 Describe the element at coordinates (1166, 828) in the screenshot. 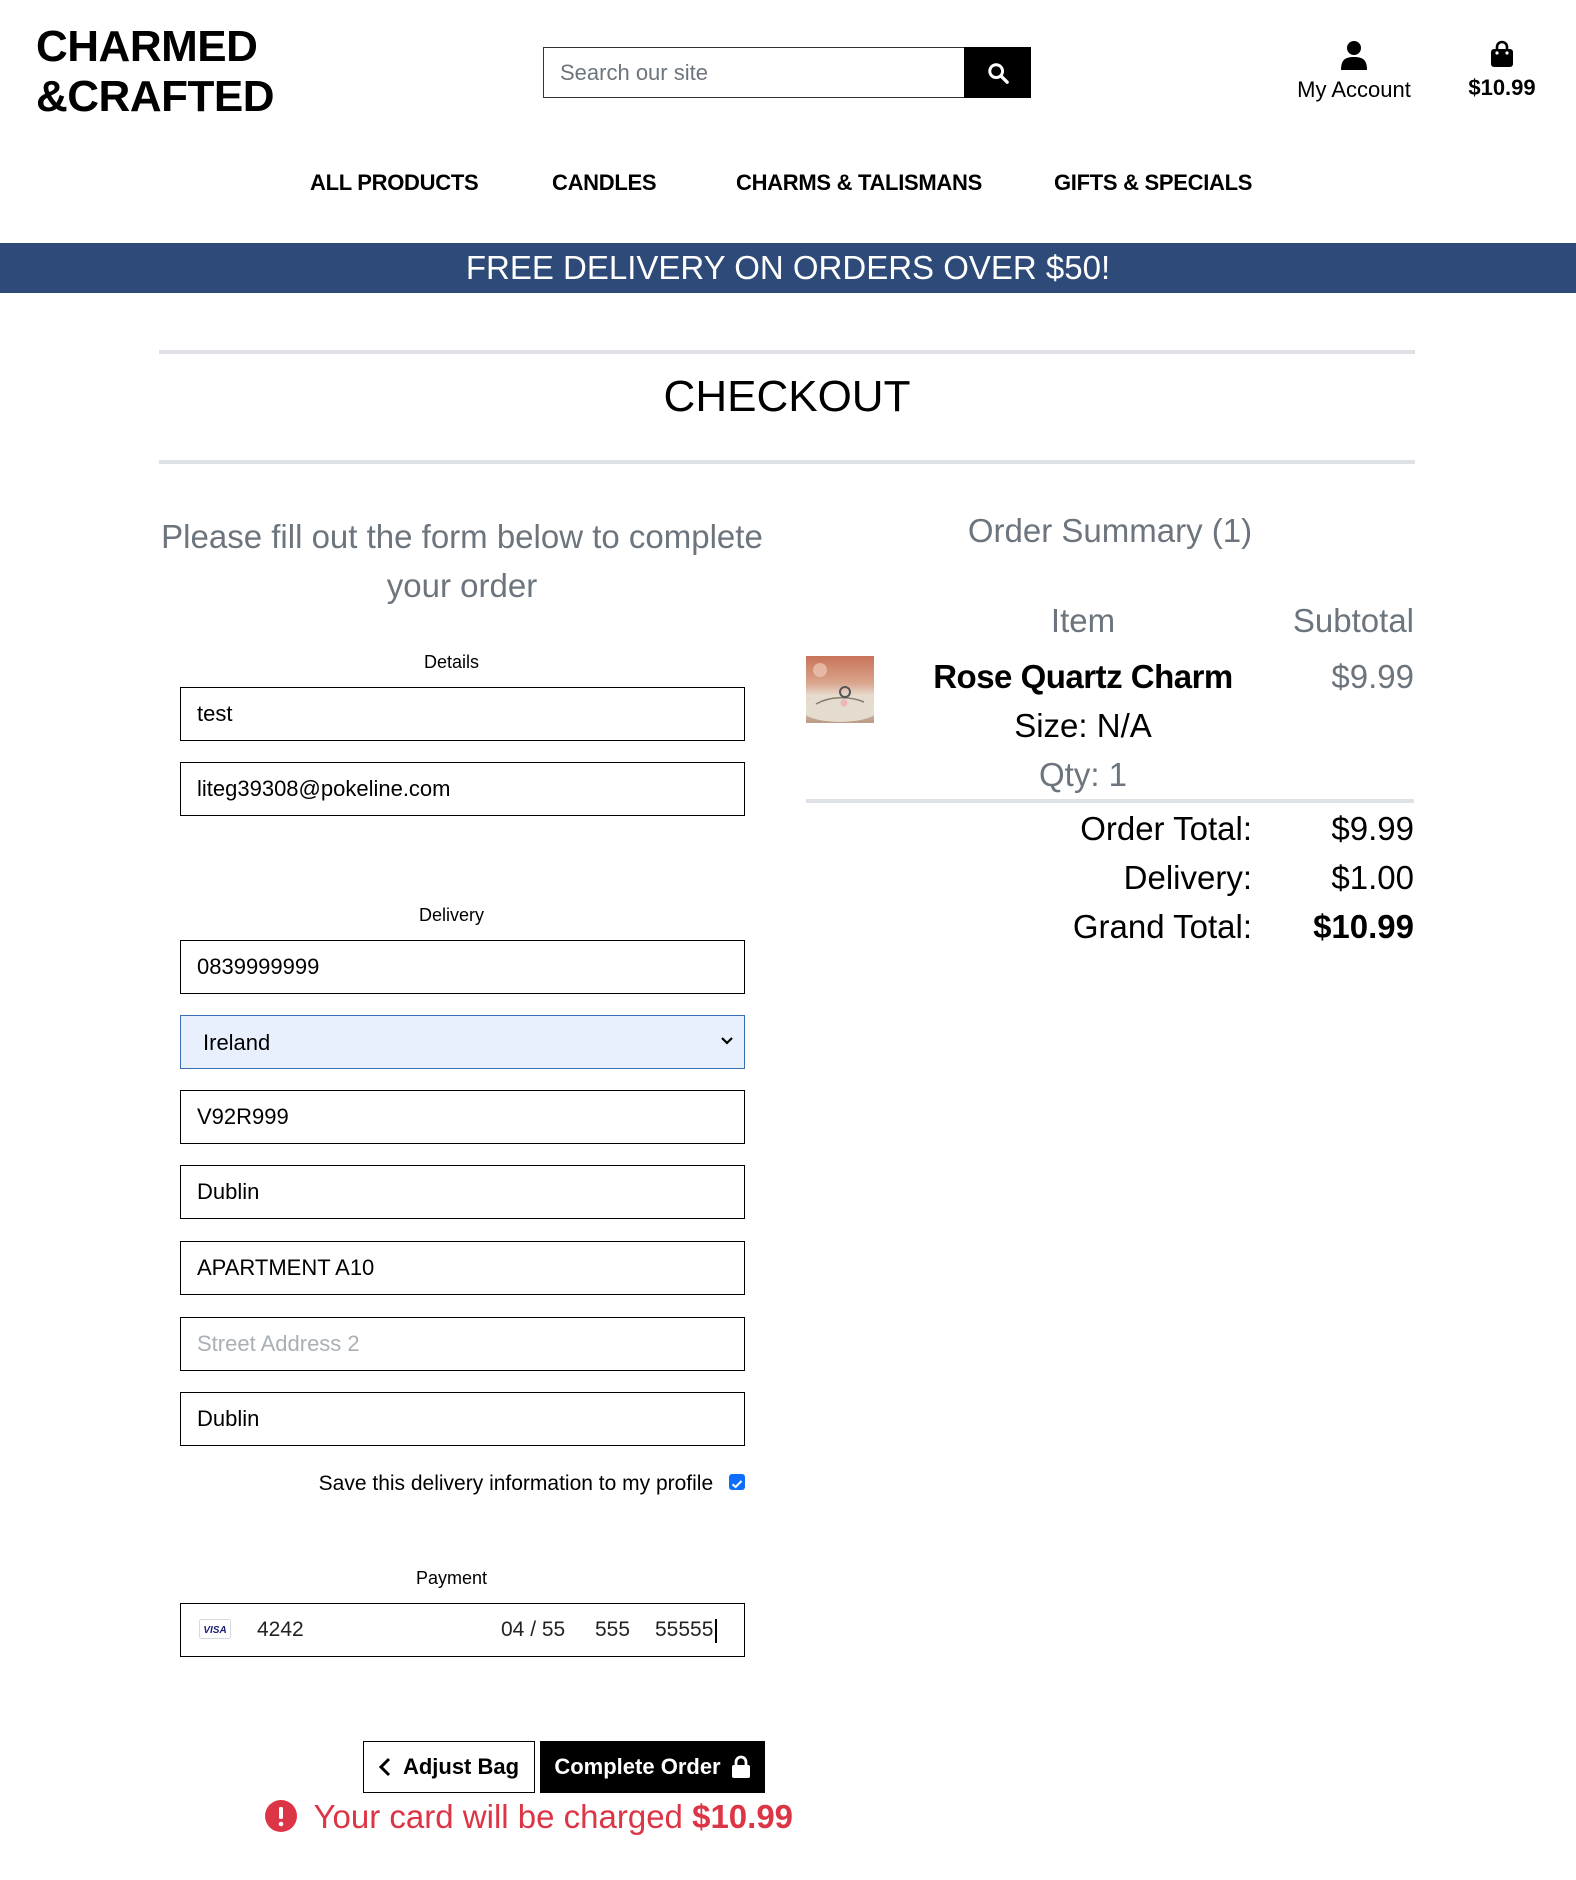

I see `order-total-label: Order Total:` at that location.